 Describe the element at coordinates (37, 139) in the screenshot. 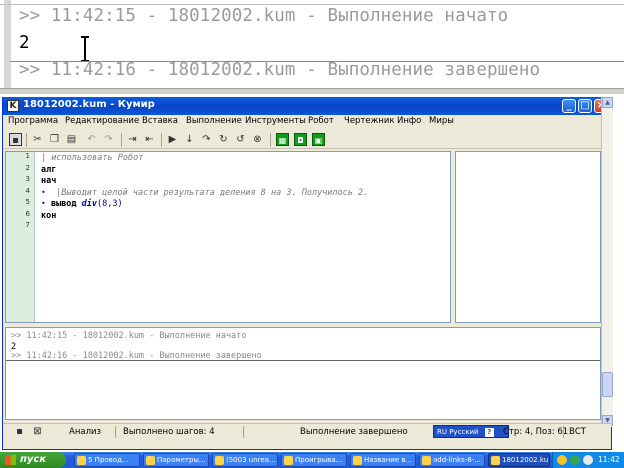

I see `cut-icon: ✂` at that location.